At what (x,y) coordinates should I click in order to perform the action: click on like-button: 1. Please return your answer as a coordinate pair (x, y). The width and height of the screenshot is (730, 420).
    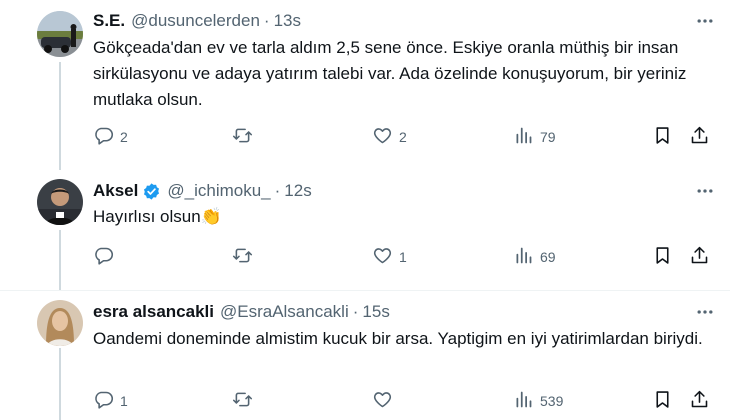
    Looking at the image, I should click on (389, 257).